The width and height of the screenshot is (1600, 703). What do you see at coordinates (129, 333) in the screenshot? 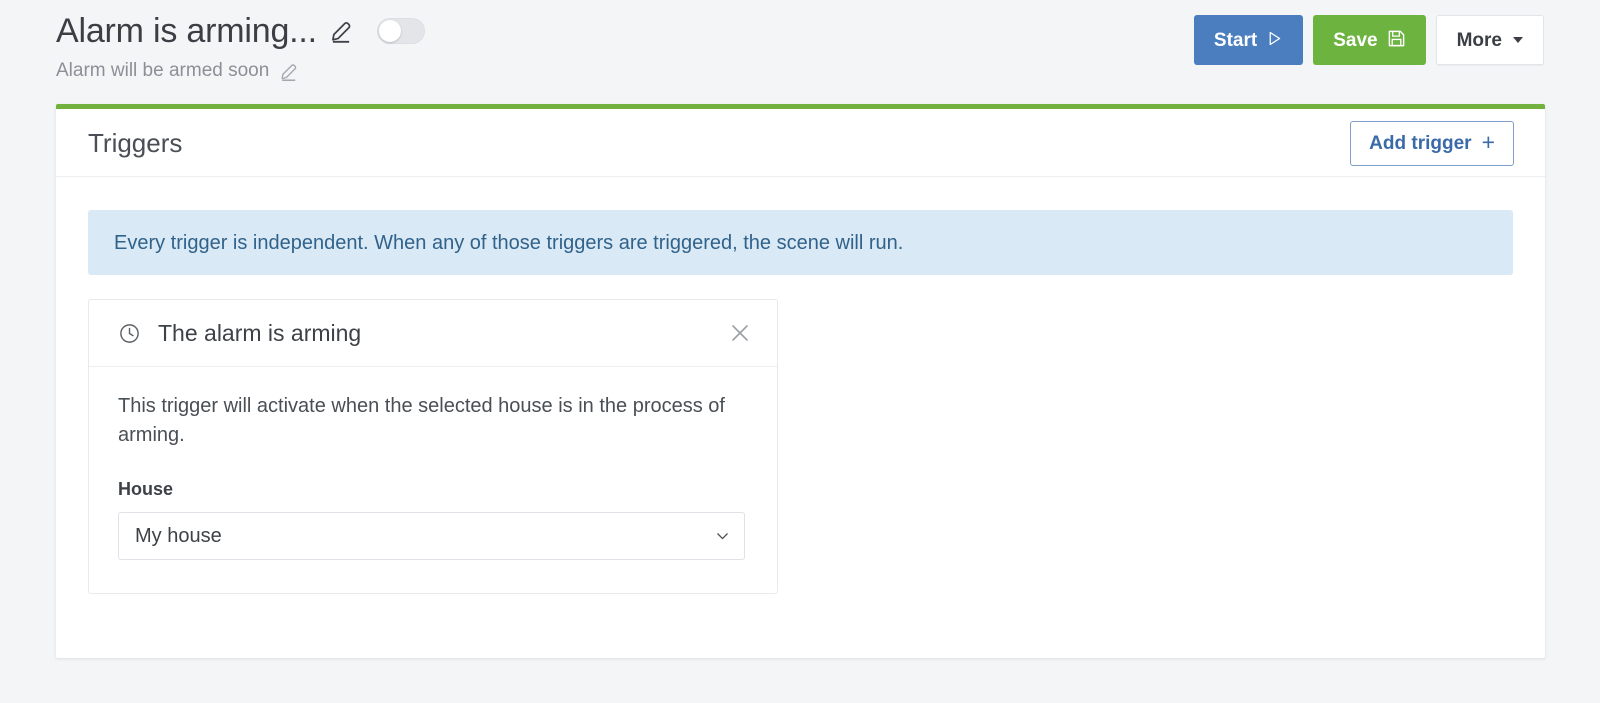
I see `clock-icon` at bounding box center [129, 333].